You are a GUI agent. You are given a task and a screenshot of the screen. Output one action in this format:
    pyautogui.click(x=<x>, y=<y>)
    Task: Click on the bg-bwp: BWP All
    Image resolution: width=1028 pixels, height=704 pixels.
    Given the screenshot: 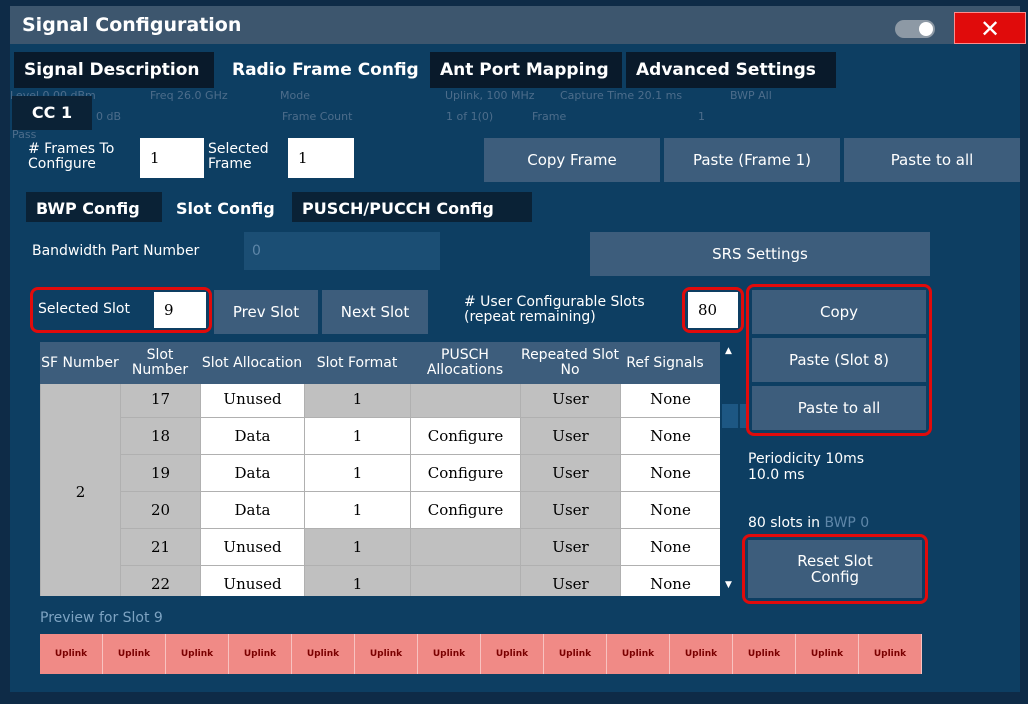 What is the action you would take?
    pyautogui.click(x=751, y=95)
    